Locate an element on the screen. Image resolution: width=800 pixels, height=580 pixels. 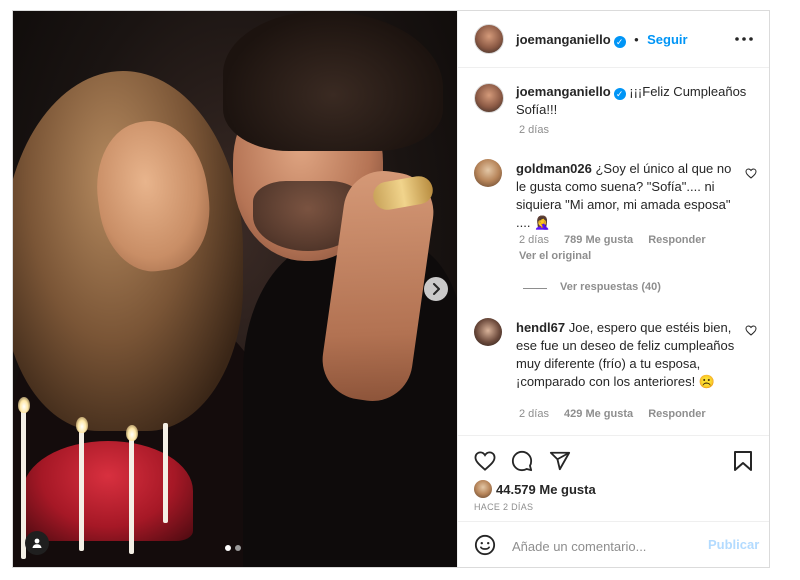
post-header: joemanganiello ✓ • Seguir is located at coordinates (613, 39).